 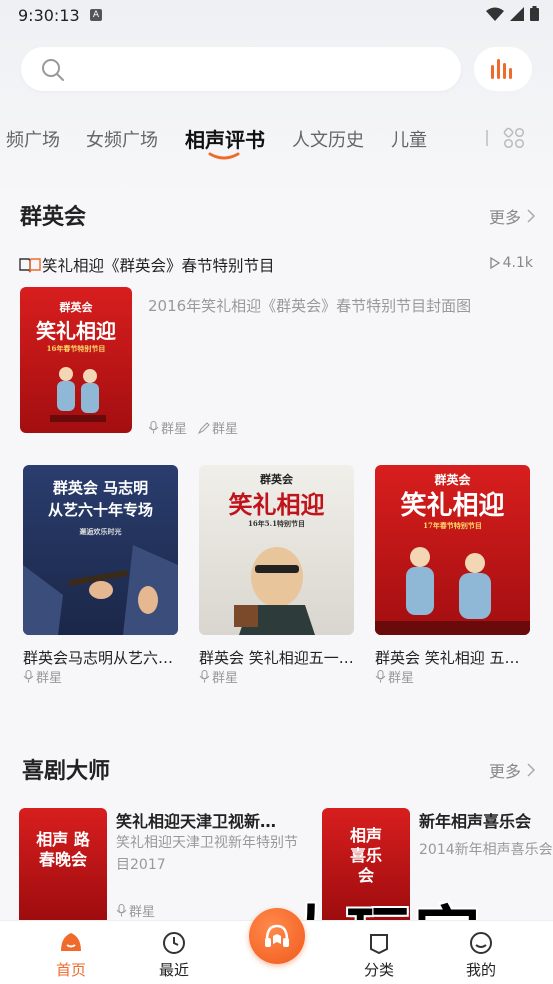 What do you see at coordinates (487, 138) in the screenshot?
I see `tab-divider` at bounding box center [487, 138].